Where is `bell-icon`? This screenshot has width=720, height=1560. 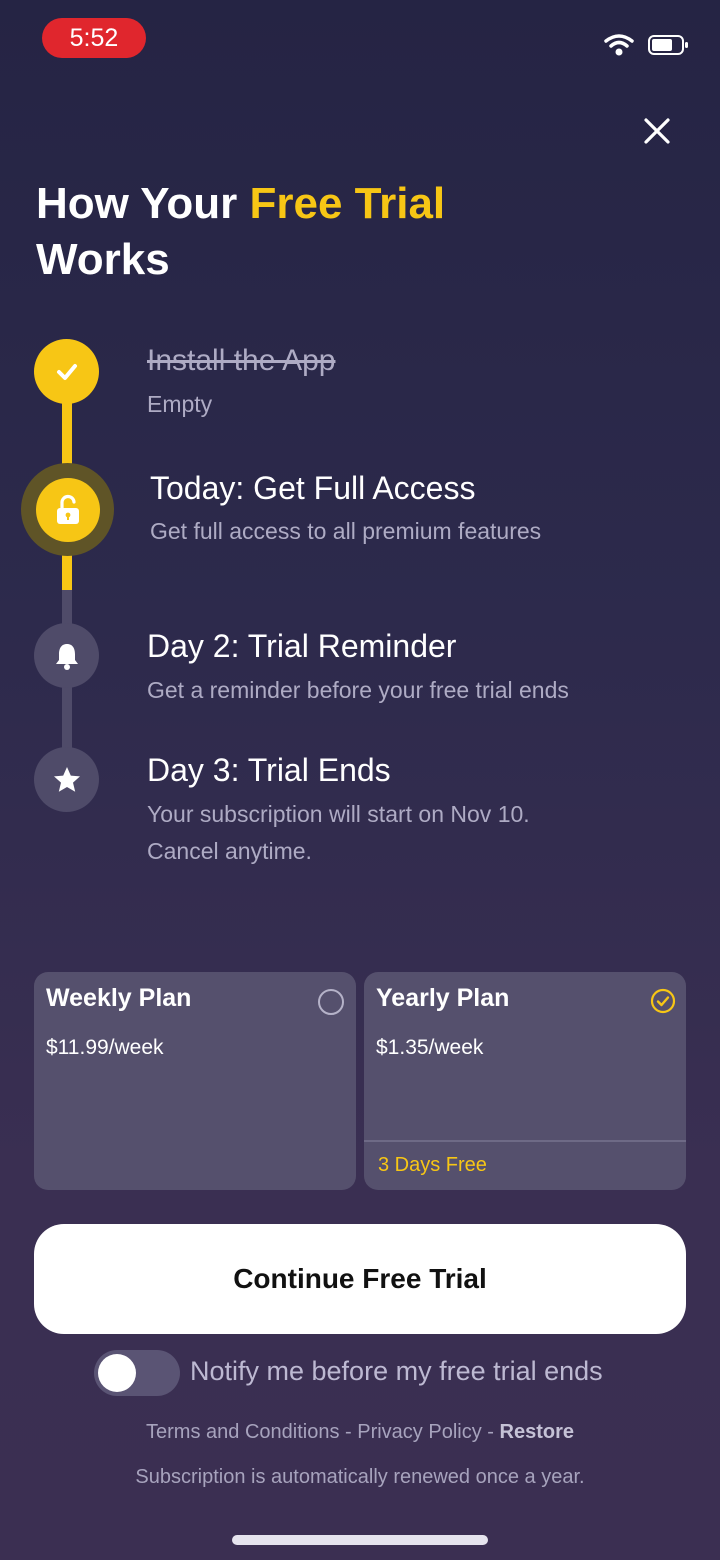 bell-icon is located at coordinates (66, 656).